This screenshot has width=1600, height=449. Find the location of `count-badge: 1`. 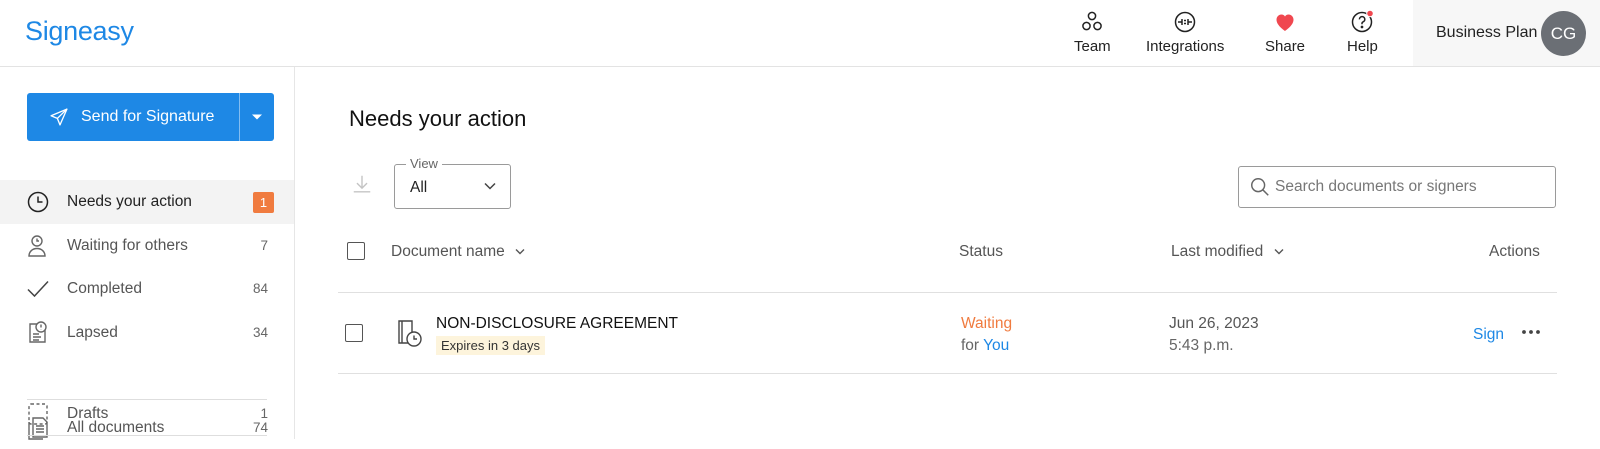

count-badge: 1 is located at coordinates (263, 202).